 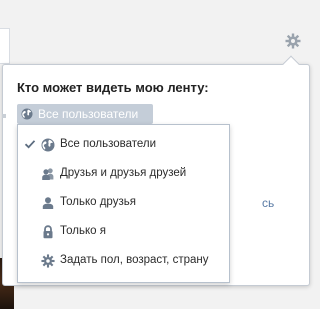 What do you see at coordinates (134, 260) in the screenshot?
I see `dropdown-item-label: Задать пол, возраст, страну` at bounding box center [134, 260].